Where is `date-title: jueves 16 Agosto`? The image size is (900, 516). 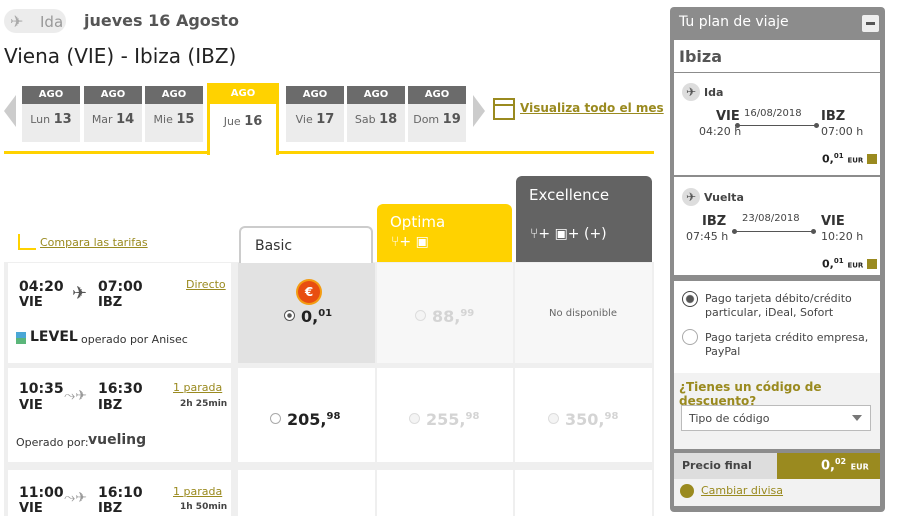
date-title: jueves 16 Agosto is located at coordinates (161, 20).